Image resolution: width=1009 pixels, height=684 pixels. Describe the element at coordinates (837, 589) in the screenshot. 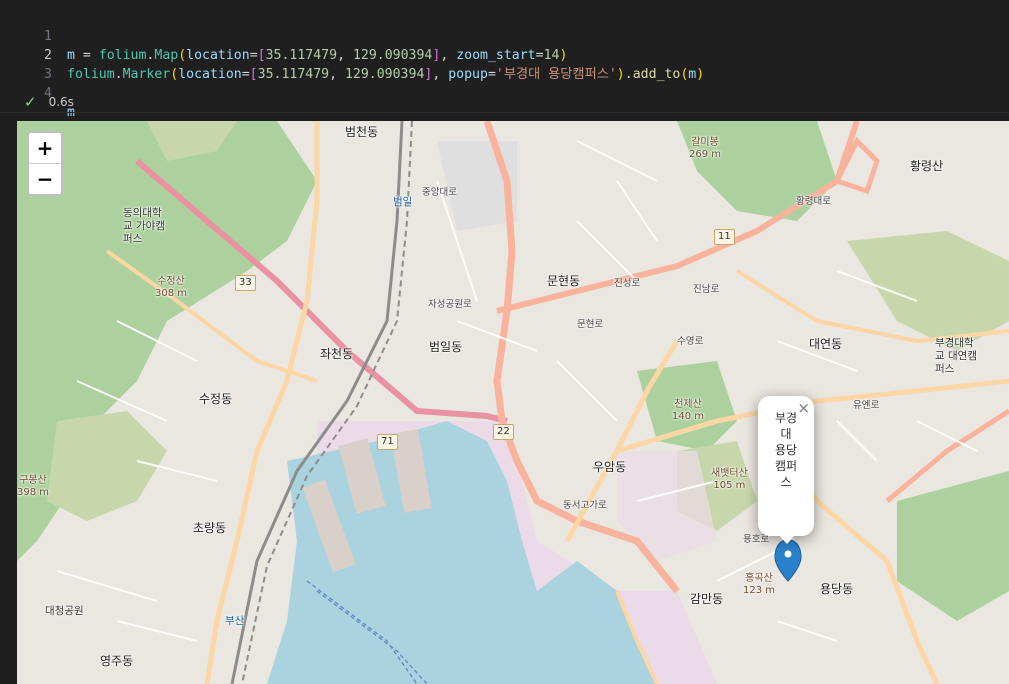

I see `map-label: 용당동` at that location.